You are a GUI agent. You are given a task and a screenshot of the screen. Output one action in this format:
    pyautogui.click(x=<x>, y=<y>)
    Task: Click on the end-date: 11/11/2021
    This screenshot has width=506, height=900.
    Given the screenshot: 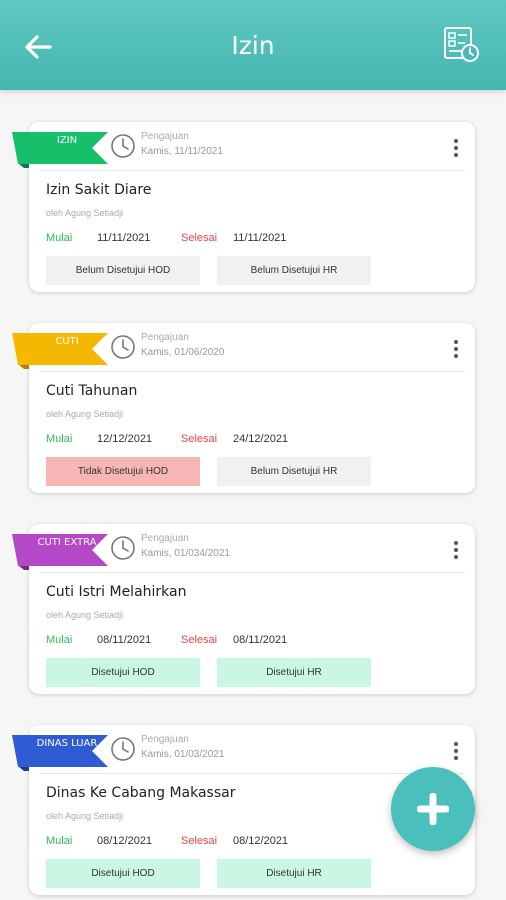 What is the action you would take?
    pyautogui.click(x=260, y=238)
    